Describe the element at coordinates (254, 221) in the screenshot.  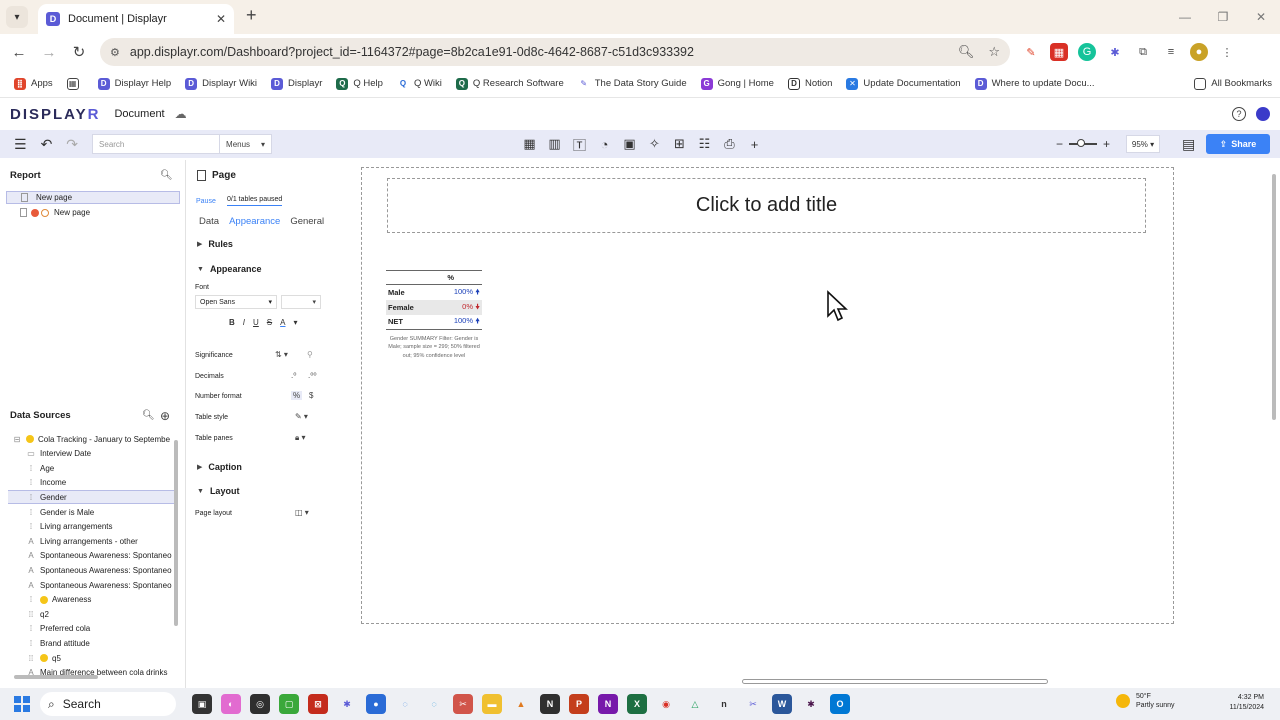
I see `tab-appearance: Appearance` at that location.